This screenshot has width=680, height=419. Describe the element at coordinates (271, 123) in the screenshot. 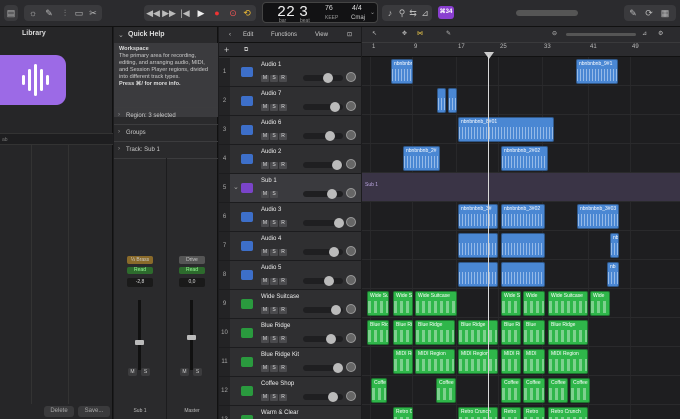

I see `track-name: Audio 6` at that location.